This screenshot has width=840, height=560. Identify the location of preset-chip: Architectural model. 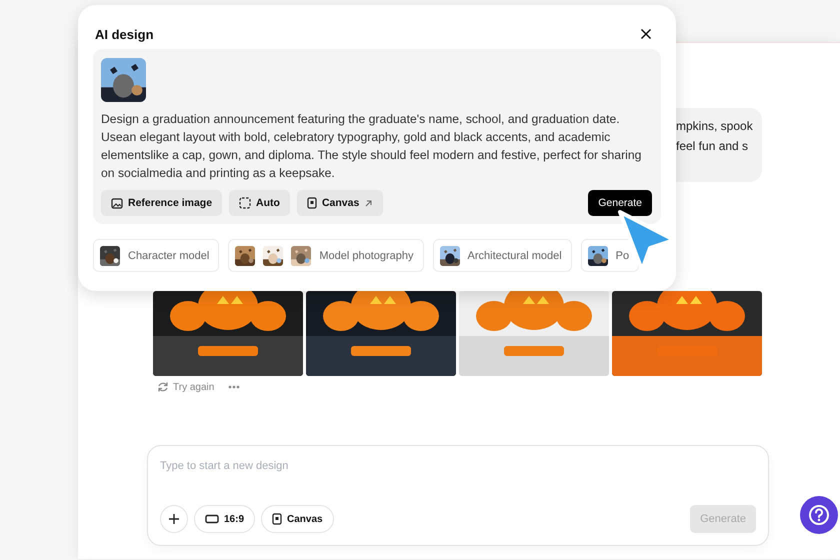
(502, 255).